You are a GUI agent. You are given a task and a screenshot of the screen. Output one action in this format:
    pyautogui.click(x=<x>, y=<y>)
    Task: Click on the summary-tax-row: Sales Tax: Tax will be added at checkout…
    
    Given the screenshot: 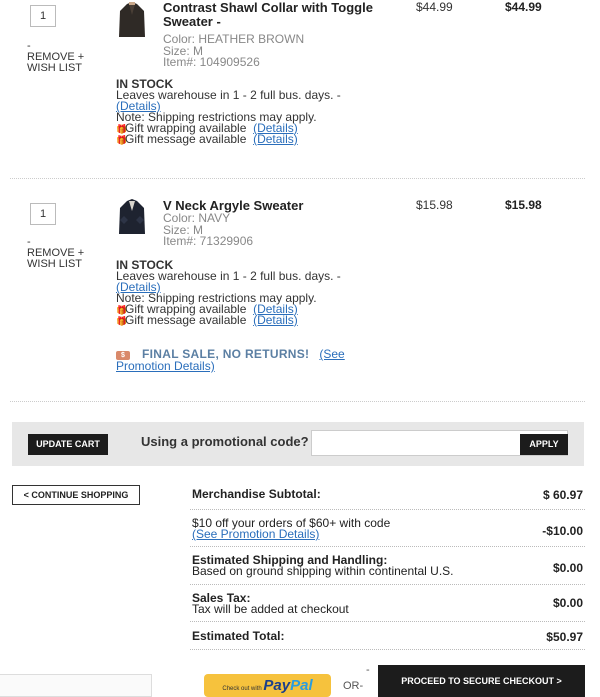 What is the action you would take?
    pyautogui.click(x=387, y=603)
    